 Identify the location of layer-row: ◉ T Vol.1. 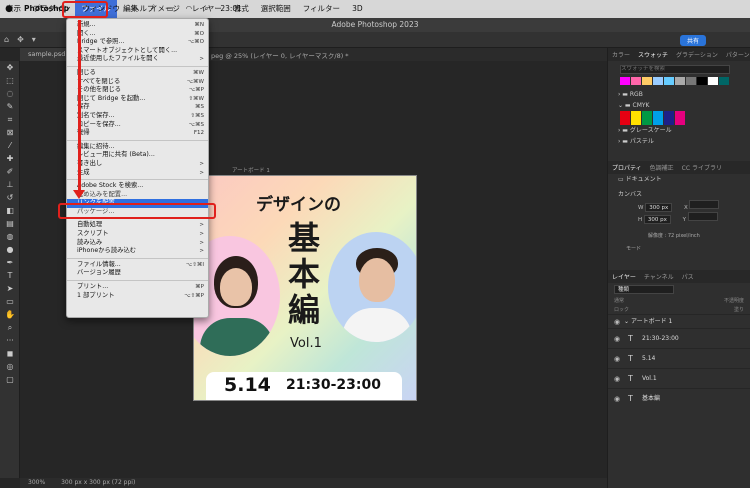
(679, 378).